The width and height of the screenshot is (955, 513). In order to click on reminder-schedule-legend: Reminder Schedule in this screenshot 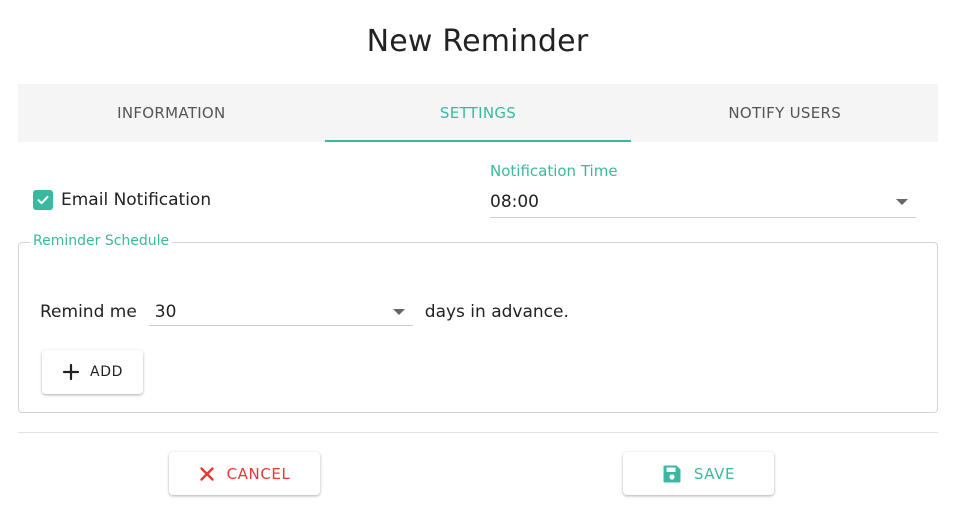, I will do `click(101, 241)`.